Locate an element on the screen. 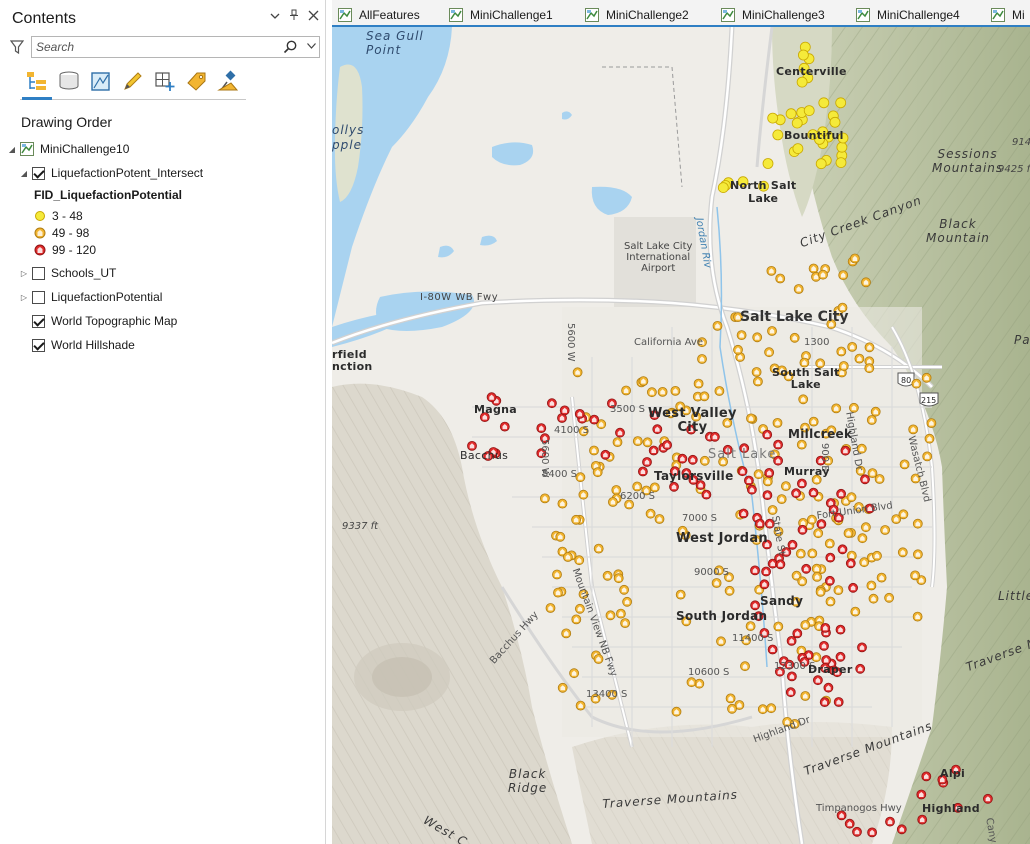 The image size is (1030, 844). list-by-source-icon is located at coordinates (69, 81).